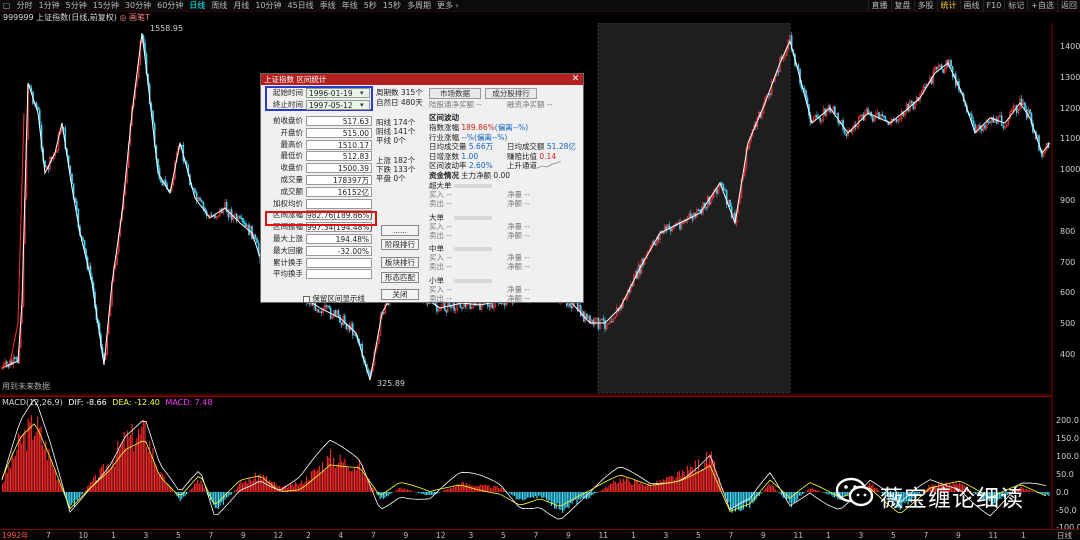  I want to click on dialog-title: 上证指数 区间统计, so click(422, 79).